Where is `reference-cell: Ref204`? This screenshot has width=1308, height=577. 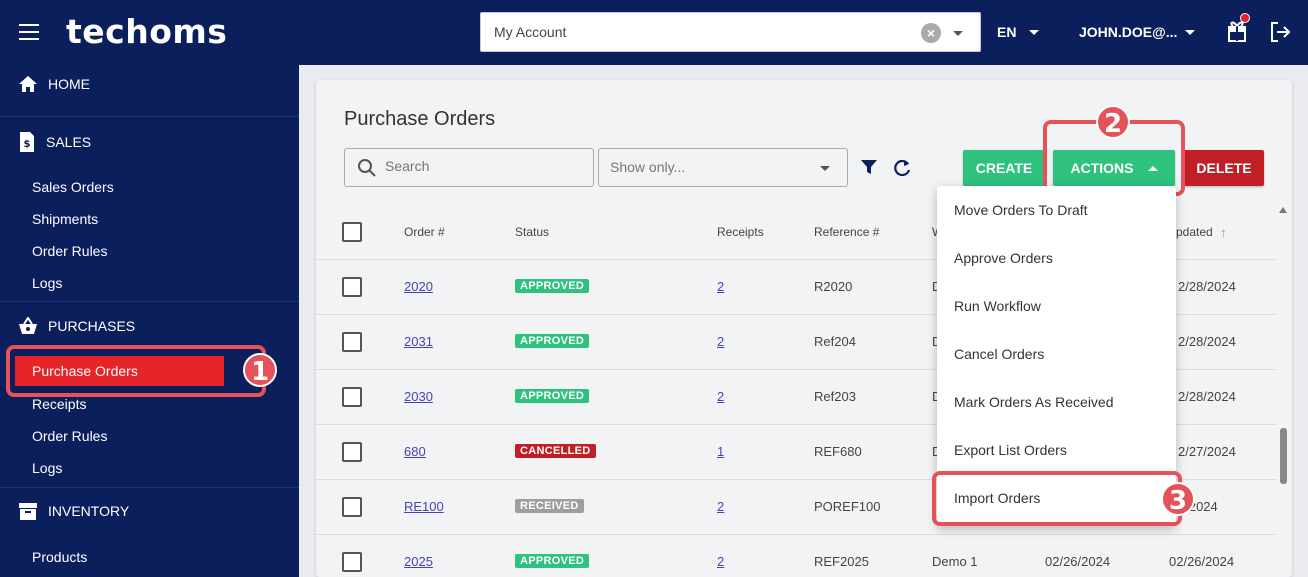
reference-cell: Ref204 is located at coordinates (835, 341).